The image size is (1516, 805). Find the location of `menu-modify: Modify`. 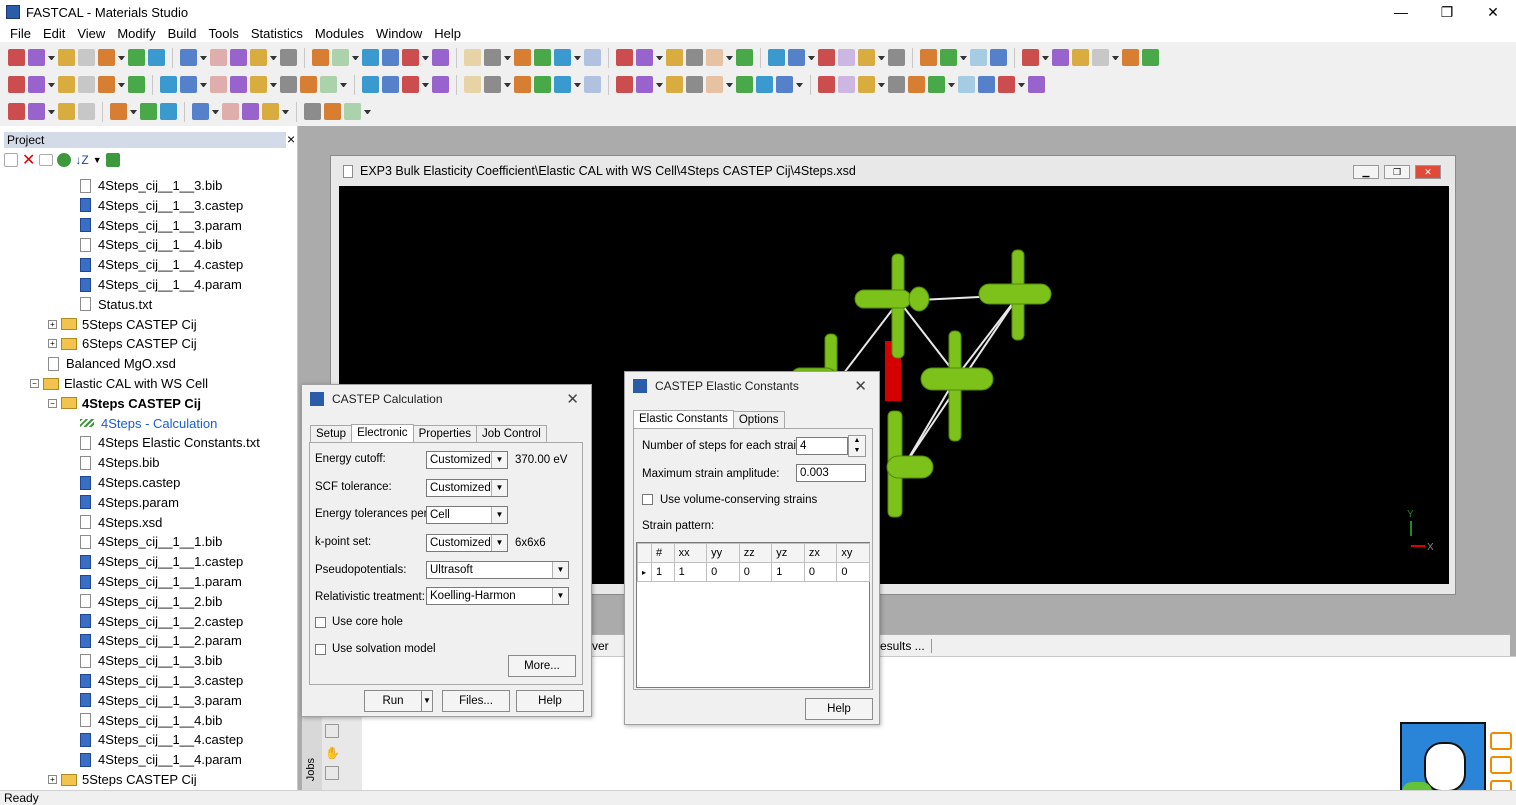

menu-modify: Modify is located at coordinates (136, 33).